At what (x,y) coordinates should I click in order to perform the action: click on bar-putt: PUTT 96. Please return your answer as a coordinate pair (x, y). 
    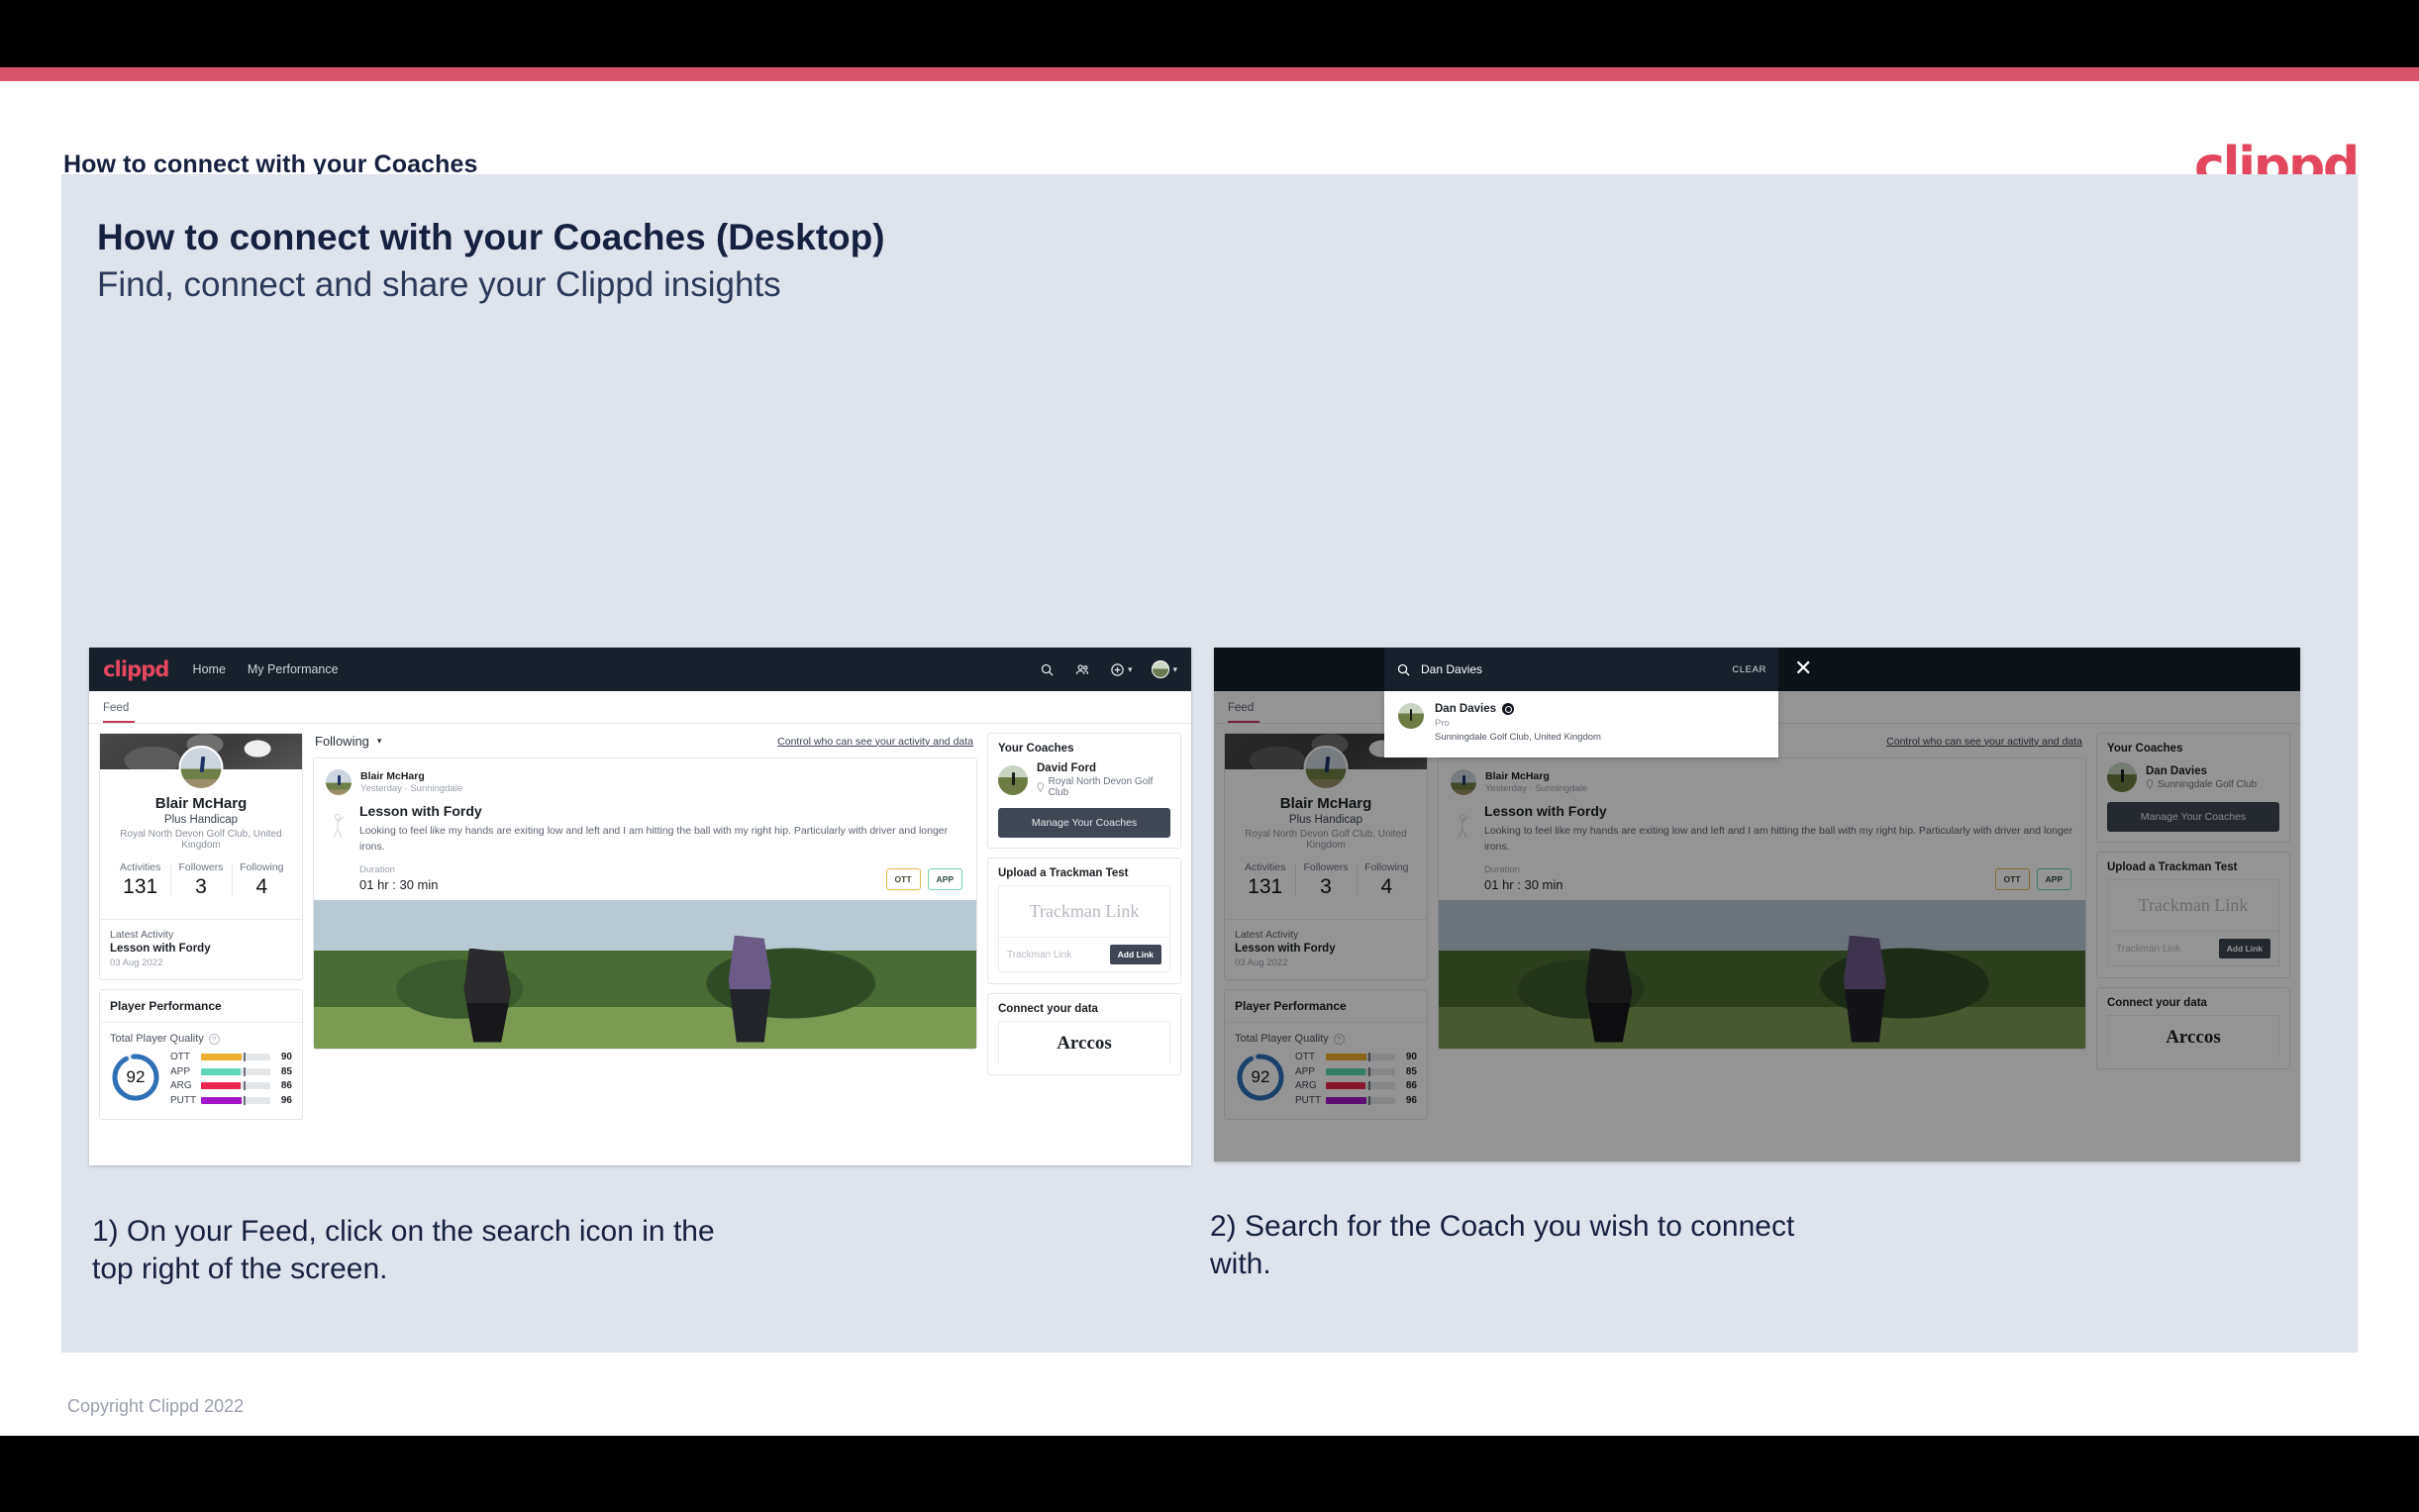
    Looking at the image, I should click on (1356, 1100).